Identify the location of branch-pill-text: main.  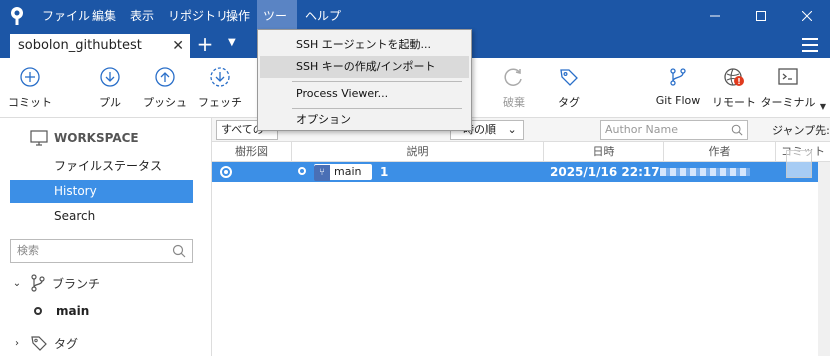
(348, 171).